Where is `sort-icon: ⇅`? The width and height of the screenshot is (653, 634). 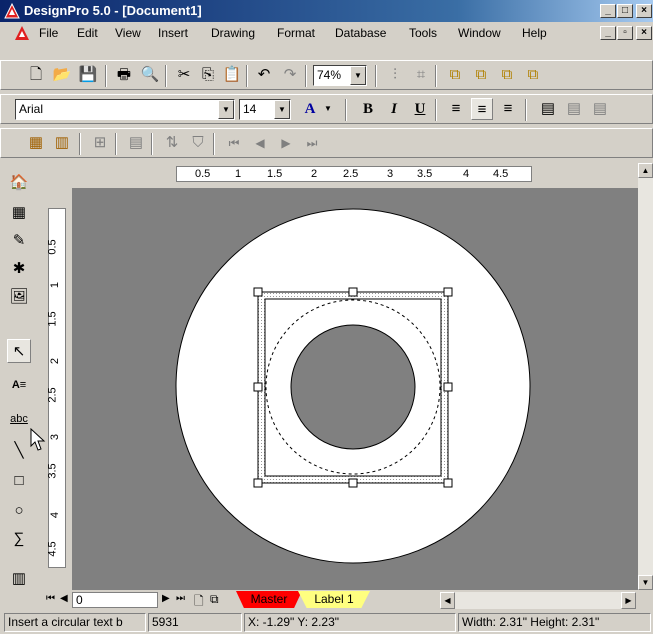 sort-icon: ⇅ is located at coordinates (172, 143).